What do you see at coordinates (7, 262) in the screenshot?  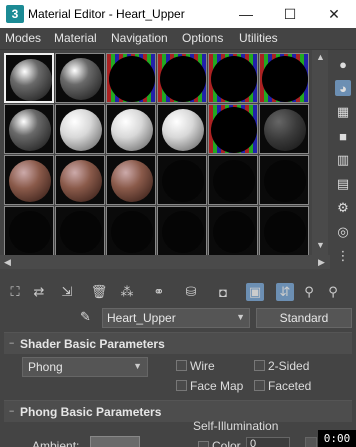 I see `scroll-left-arrow-icon: ◀` at bounding box center [7, 262].